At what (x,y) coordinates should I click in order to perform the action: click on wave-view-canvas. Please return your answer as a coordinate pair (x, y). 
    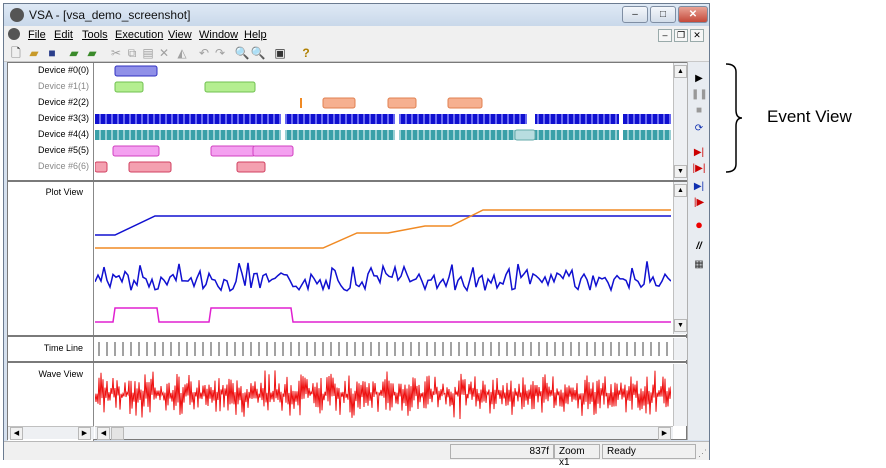
    Looking at the image, I should click on (383, 395).